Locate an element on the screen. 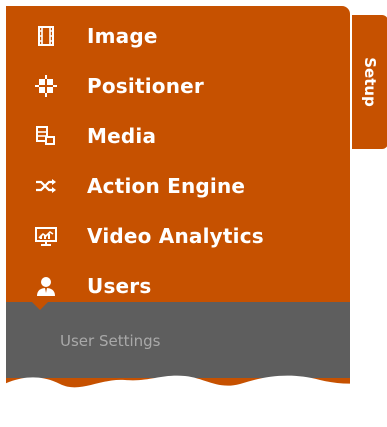 The width and height of the screenshot is (387, 427). menu-item-media: Media is located at coordinates (178, 136).